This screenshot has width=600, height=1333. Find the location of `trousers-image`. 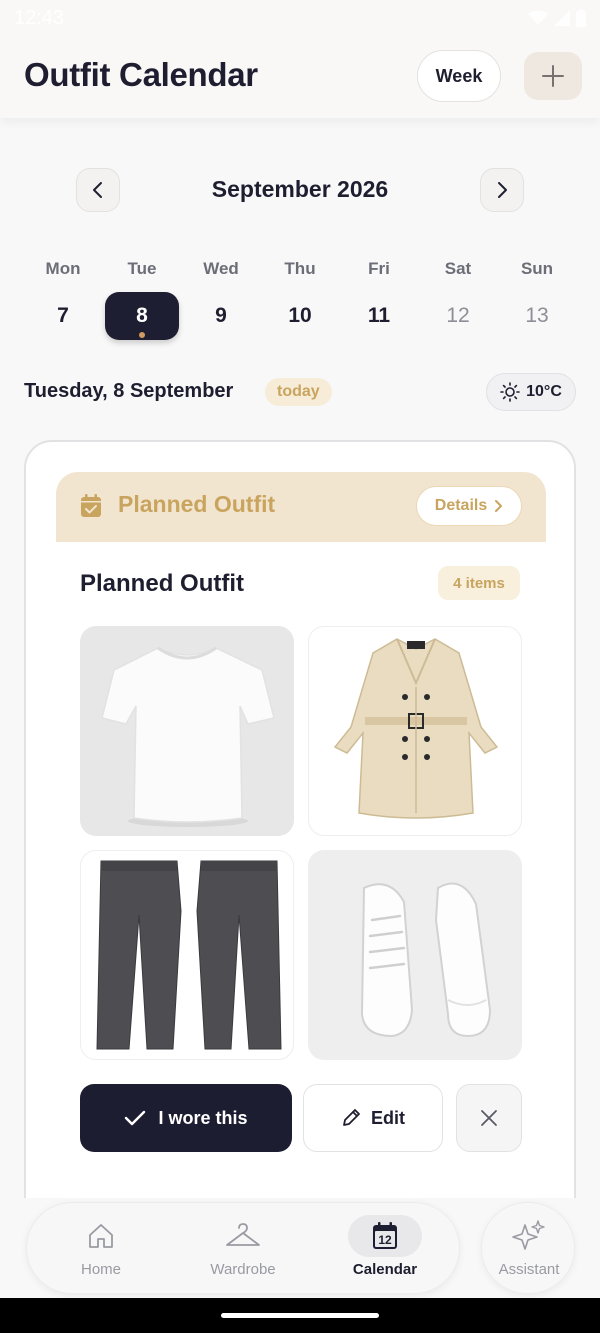

trousers-image is located at coordinates (189, 955).